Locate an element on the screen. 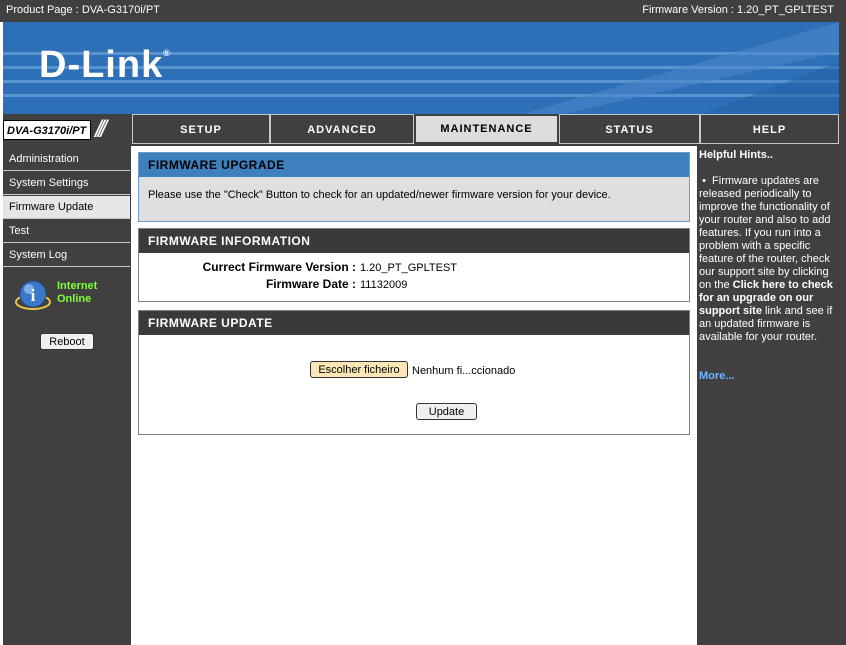 The image size is (846, 645). tab-setup: SETUP is located at coordinates (201, 129).